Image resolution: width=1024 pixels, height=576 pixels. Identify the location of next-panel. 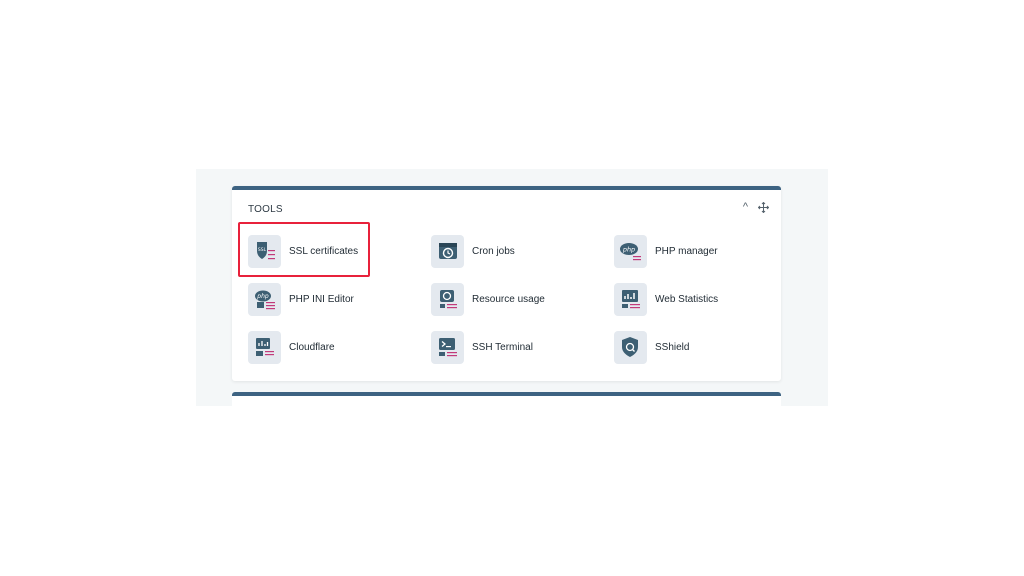
(506, 399).